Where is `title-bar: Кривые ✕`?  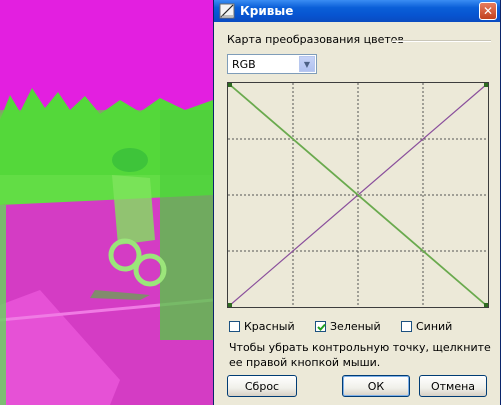 title-bar: Кривые ✕ is located at coordinates (357, 11).